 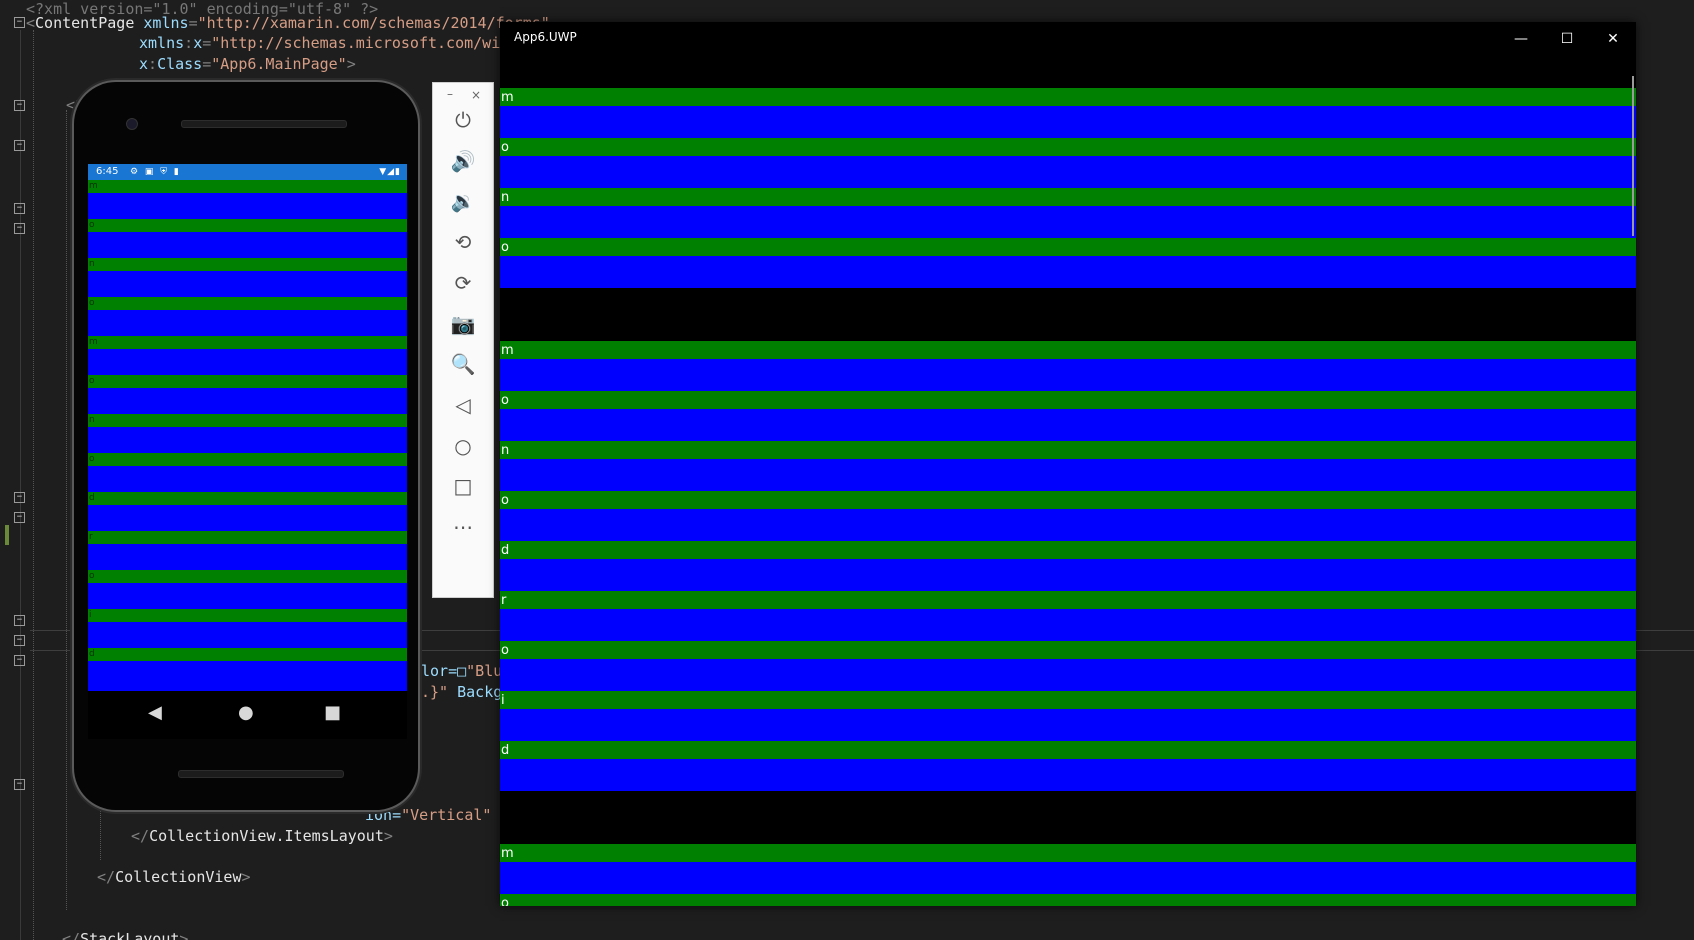 What do you see at coordinates (1068, 44) in the screenshot?
I see `uwp-title-bar: App6.UWP — ☐ ✕` at bounding box center [1068, 44].